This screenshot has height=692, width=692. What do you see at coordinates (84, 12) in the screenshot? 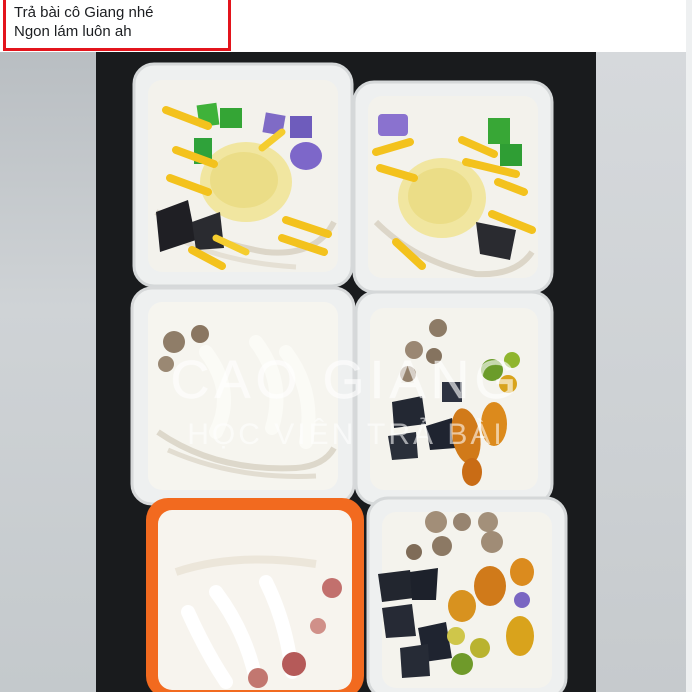
I see `caption-line-1: Trả bài cô Giang nhé` at bounding box center [84, 12].